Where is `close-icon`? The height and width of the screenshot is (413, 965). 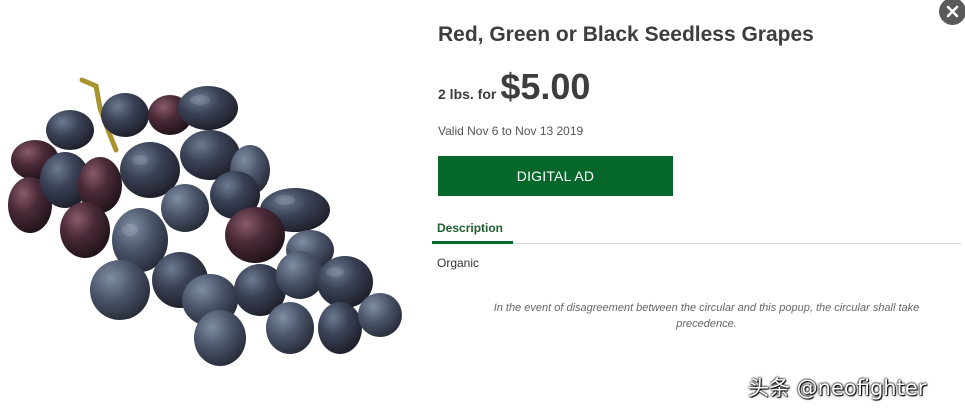 close-icon is located at coordinates (952, 11).